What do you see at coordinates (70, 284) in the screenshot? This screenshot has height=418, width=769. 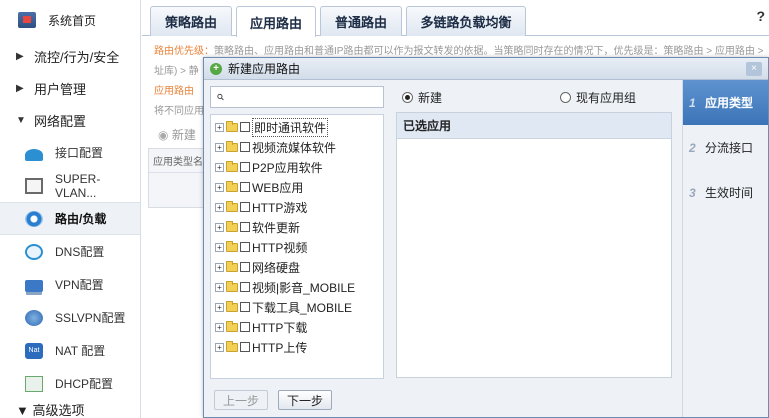 I see `sidebar-item-vpn: VPN配置` at bounding box center [70, 284].